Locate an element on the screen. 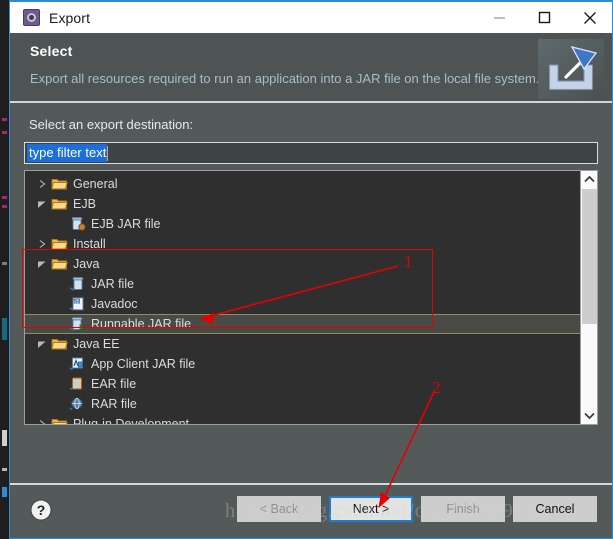 The width and height of the screenshot is (613, 539). export-gear-icon is located at coordinates (31, 17).